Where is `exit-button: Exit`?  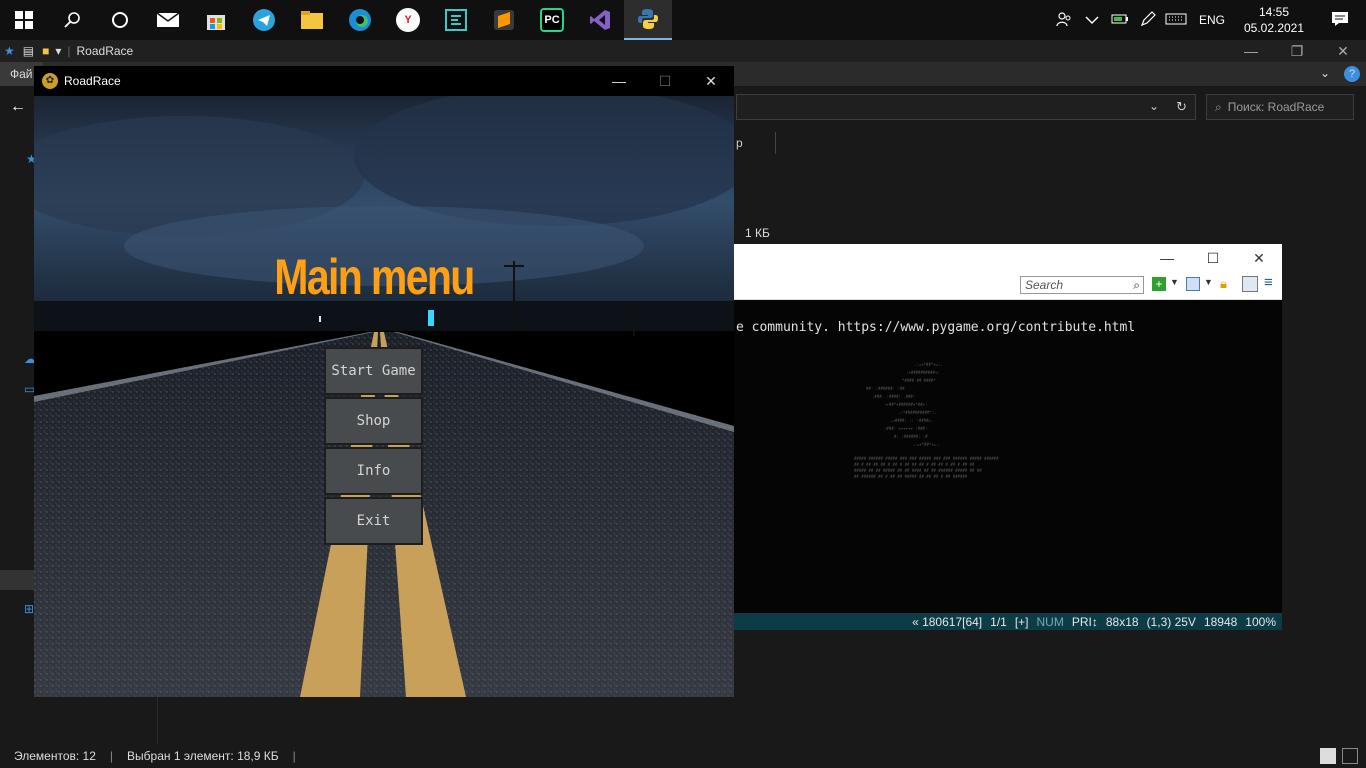
exit-button: Exit is located at coordinates (373, 521).